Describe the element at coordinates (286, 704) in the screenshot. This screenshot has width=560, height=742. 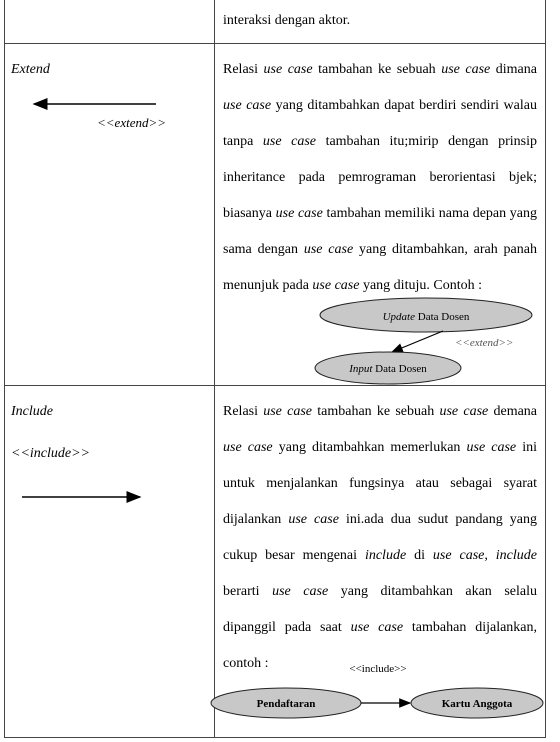
I see `usecase-label: Pendaftaran` at that location.